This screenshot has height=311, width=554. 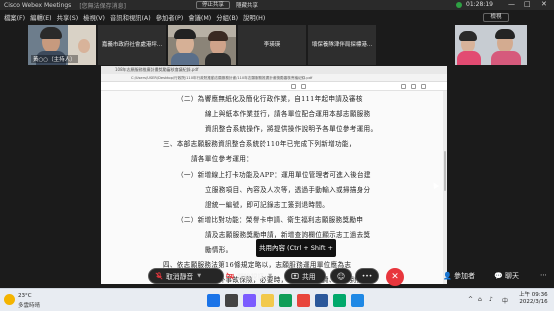 I want to click on start-video-button: 開始視訊 ▼, so click(x=254, y=276).